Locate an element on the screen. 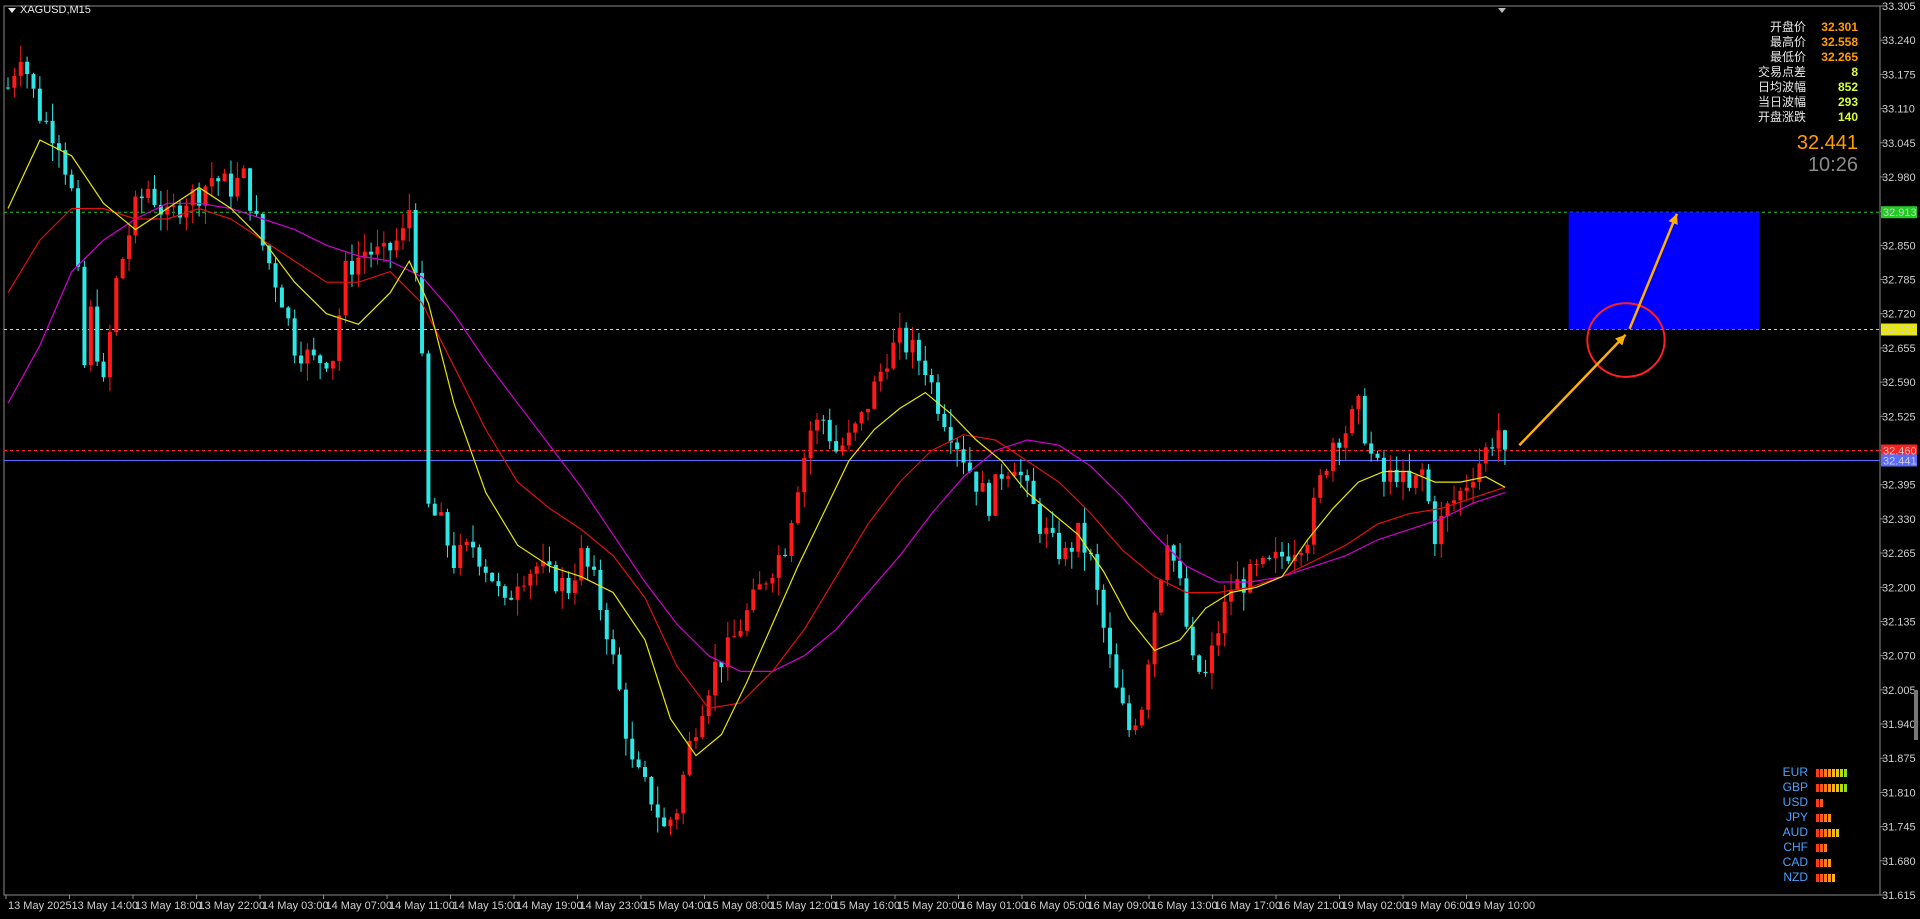 This screenshot has height=919, width=1920. currency-row: NZD is located at coordinates (1818, 877).